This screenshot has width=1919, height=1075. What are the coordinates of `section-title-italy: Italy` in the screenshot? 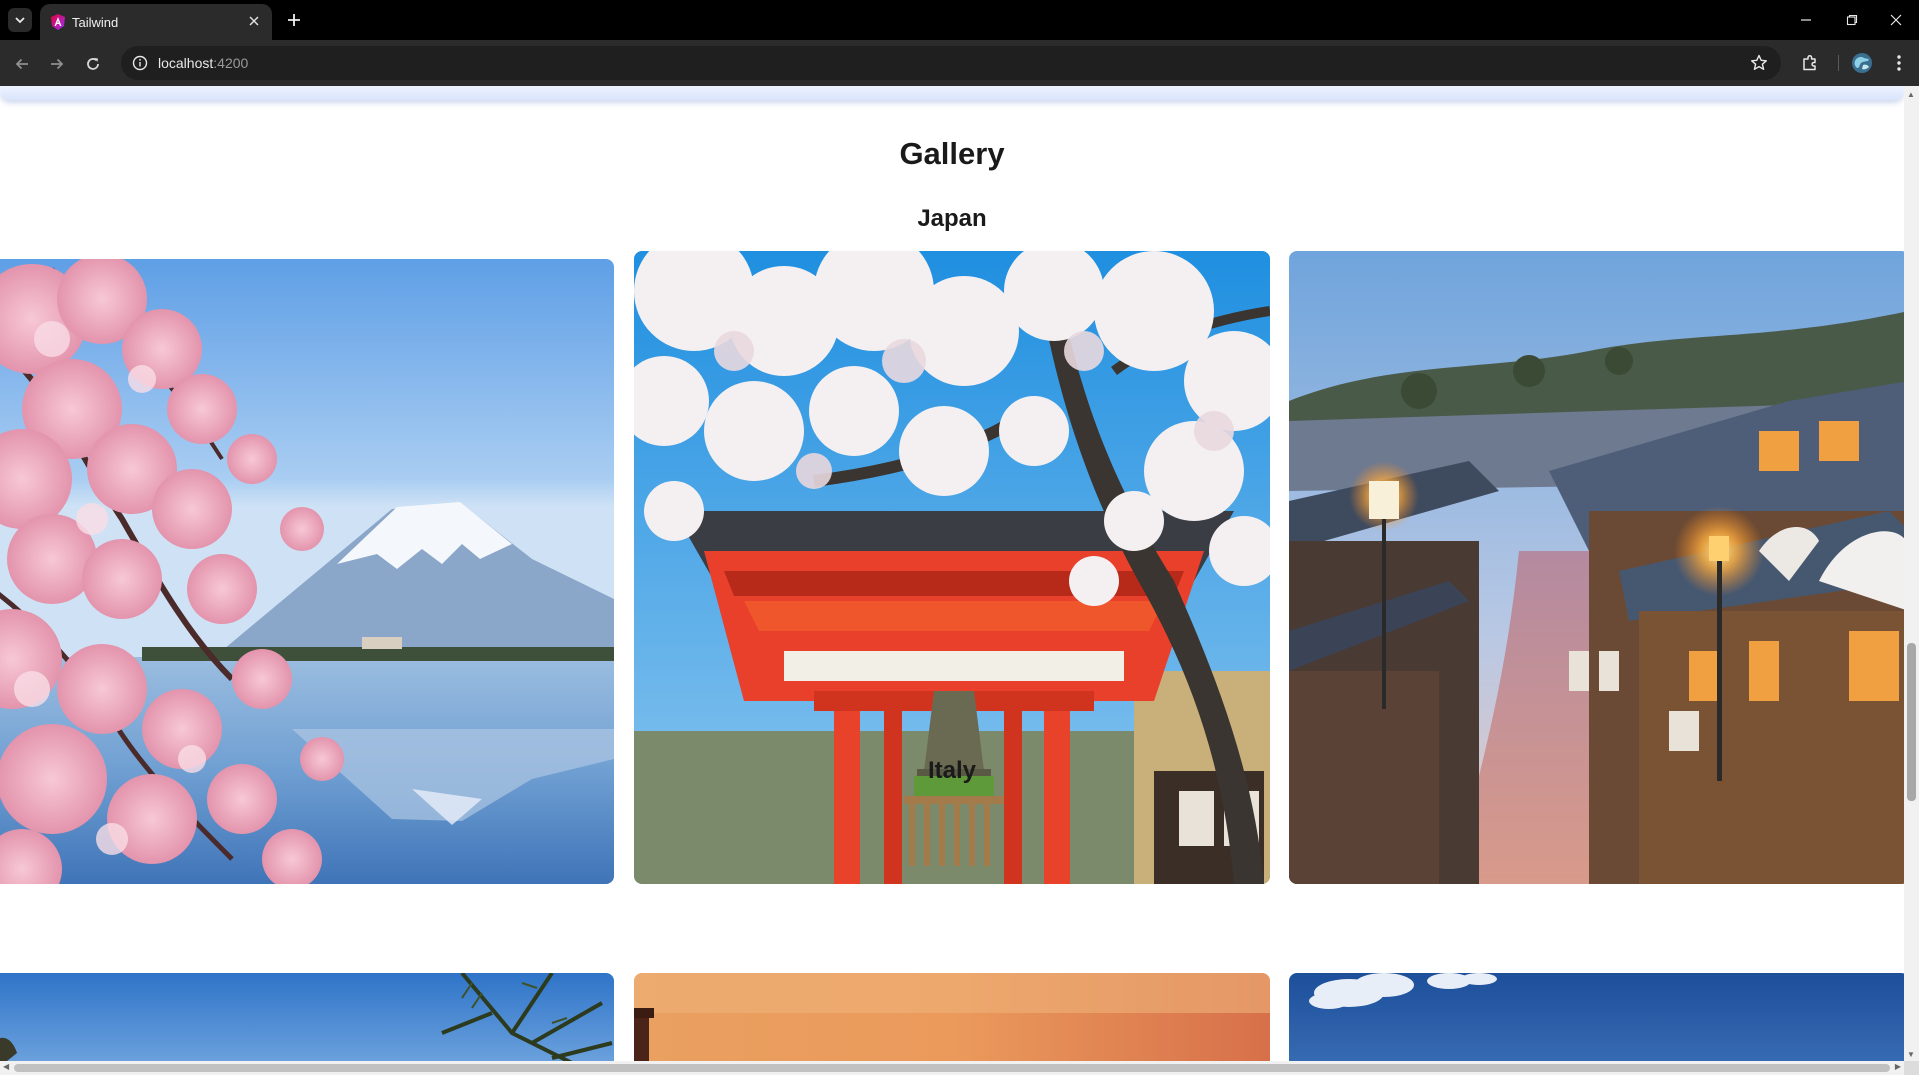 It's located at (952, 770).